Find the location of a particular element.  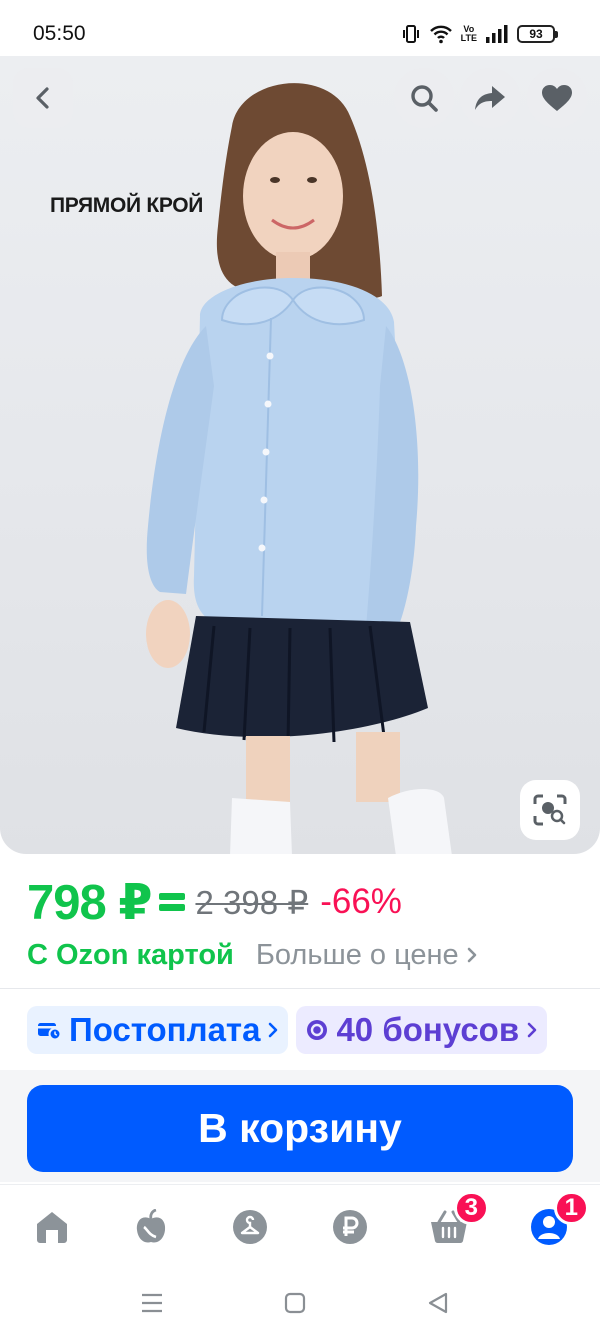

catalog-icon is located at coordinates (250, 1227).